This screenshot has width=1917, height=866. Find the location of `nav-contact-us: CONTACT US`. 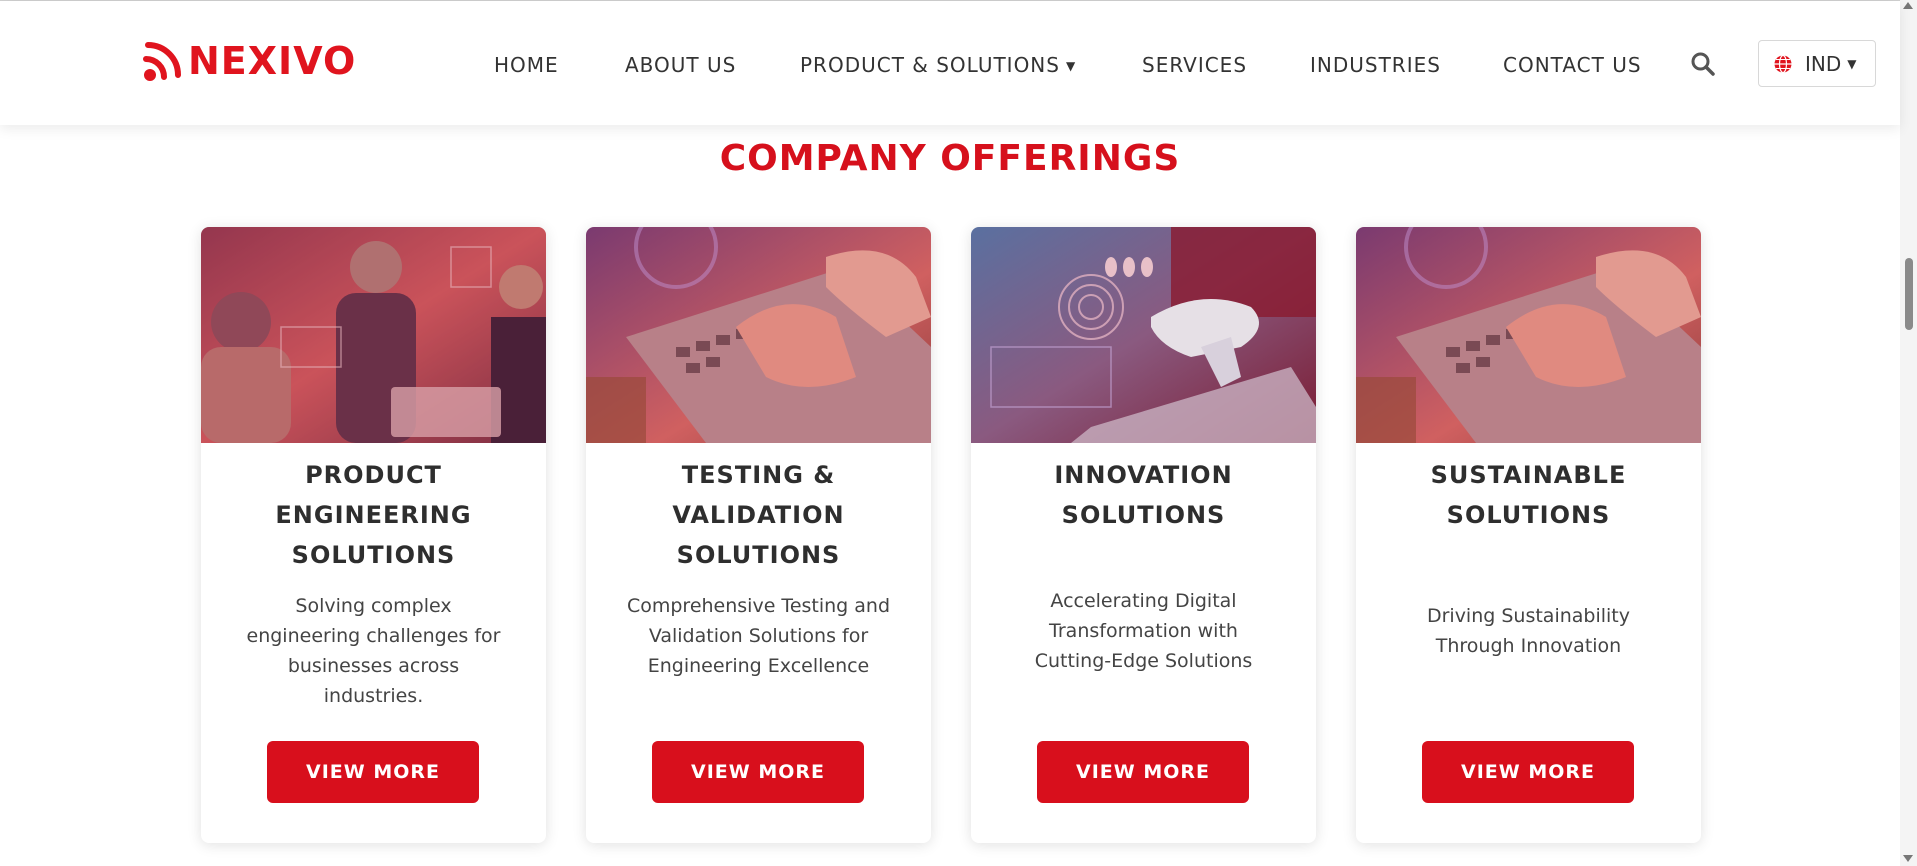

nav-contact-us: CONTACT US is located at coordinates (1572, 65).